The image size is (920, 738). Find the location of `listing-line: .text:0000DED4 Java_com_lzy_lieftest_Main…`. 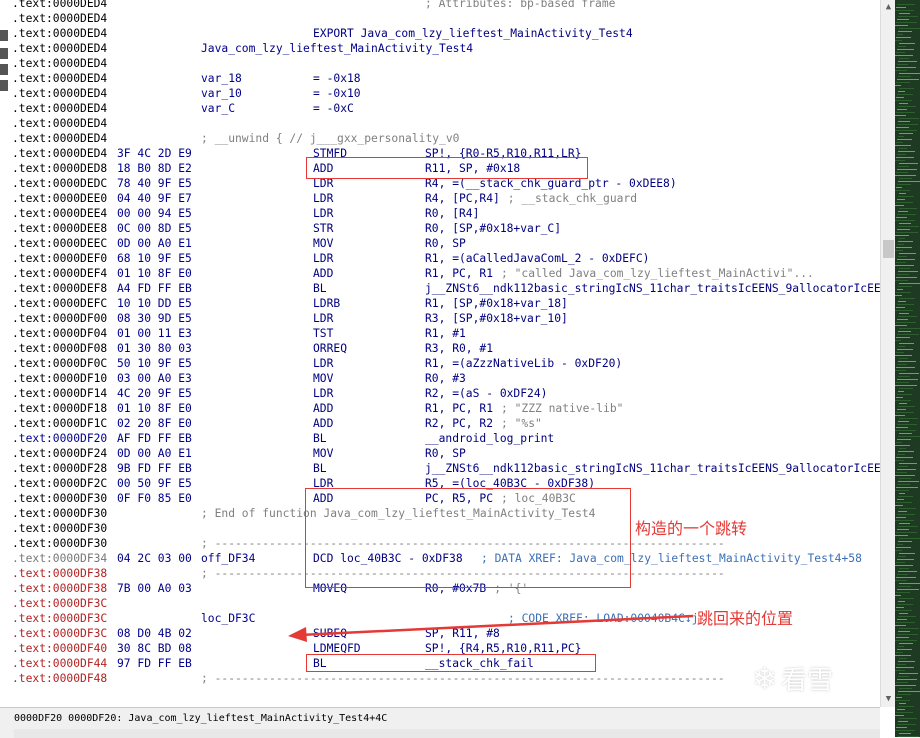

listing-line: .text:0000DED4 Java_com_lzy_lieftest_Main… is located at coordinates (446, 48).